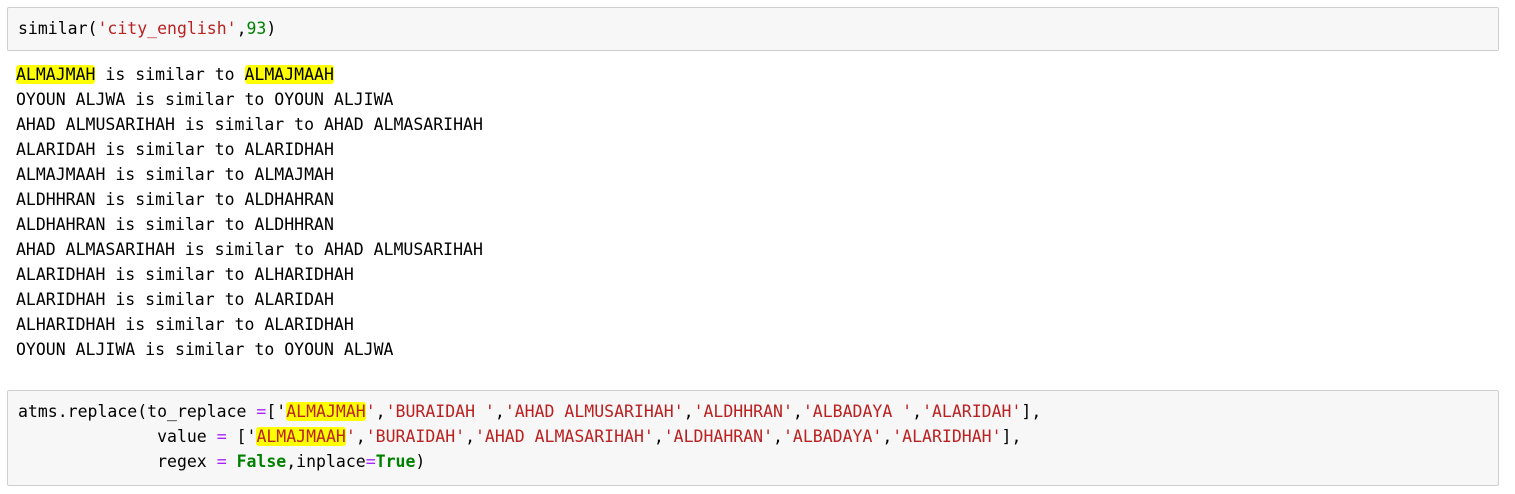 The image size is (1515, 494). What do you see at coordinates (185, 324) in the screenshot?
I see `output-line: ALHARIDHAH is similar to ALARIDHAH` at bounding box center [185, 324].